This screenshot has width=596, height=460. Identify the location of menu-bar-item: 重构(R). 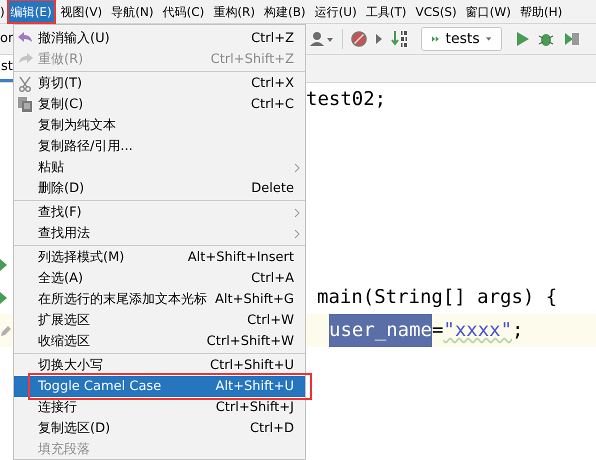
(234, 11).